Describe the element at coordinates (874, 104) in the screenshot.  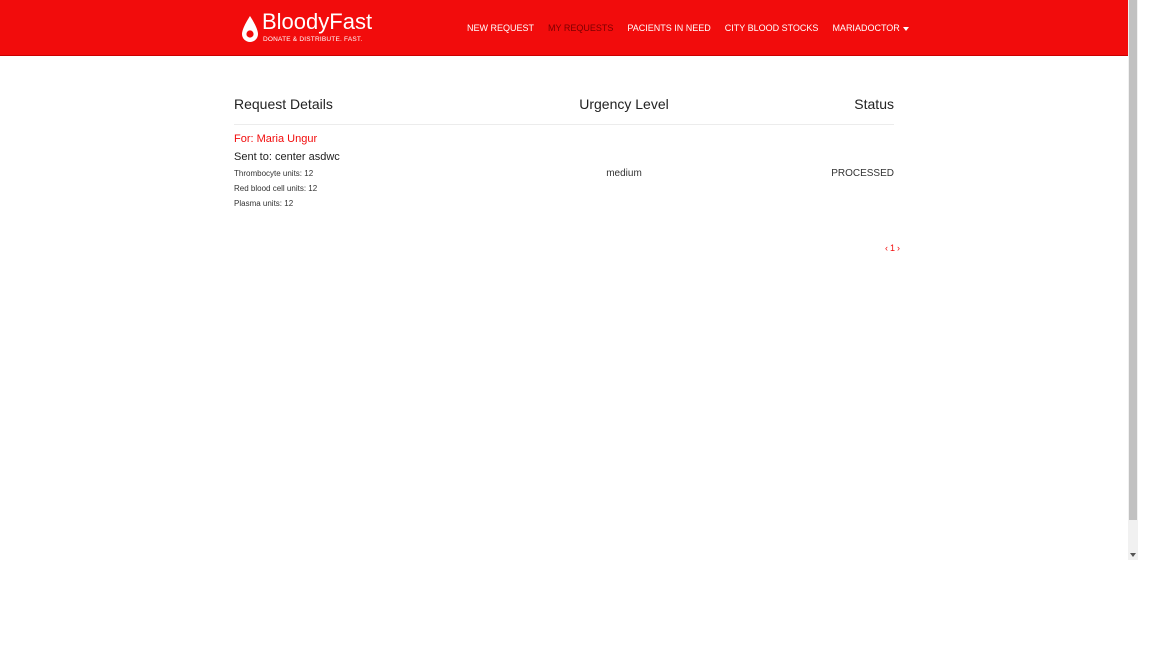
I see `header-status: Status` at that location.